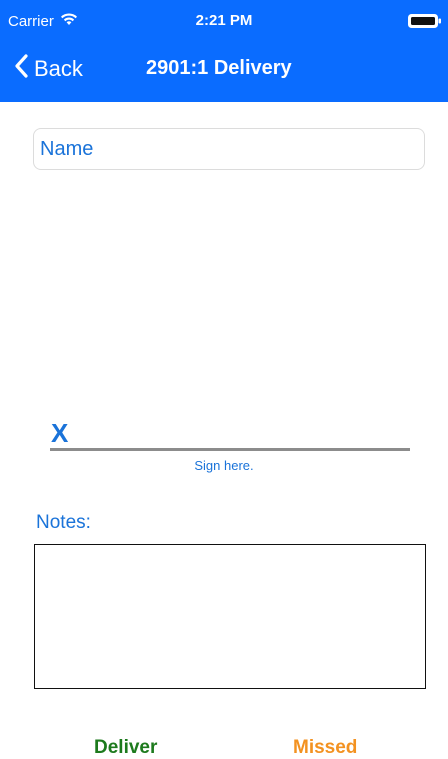 The width and height of the screenshot is (448, 759). I want to click on status-time: 2:21 PM, so click(224, 20).